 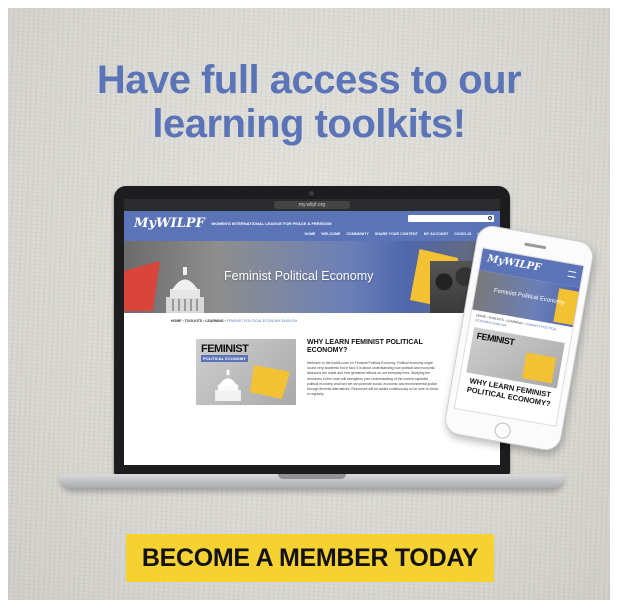 I want to click on article-thumbnail: FEMINIST POLITICAL ECONOMY, so click(x=246, y=372).